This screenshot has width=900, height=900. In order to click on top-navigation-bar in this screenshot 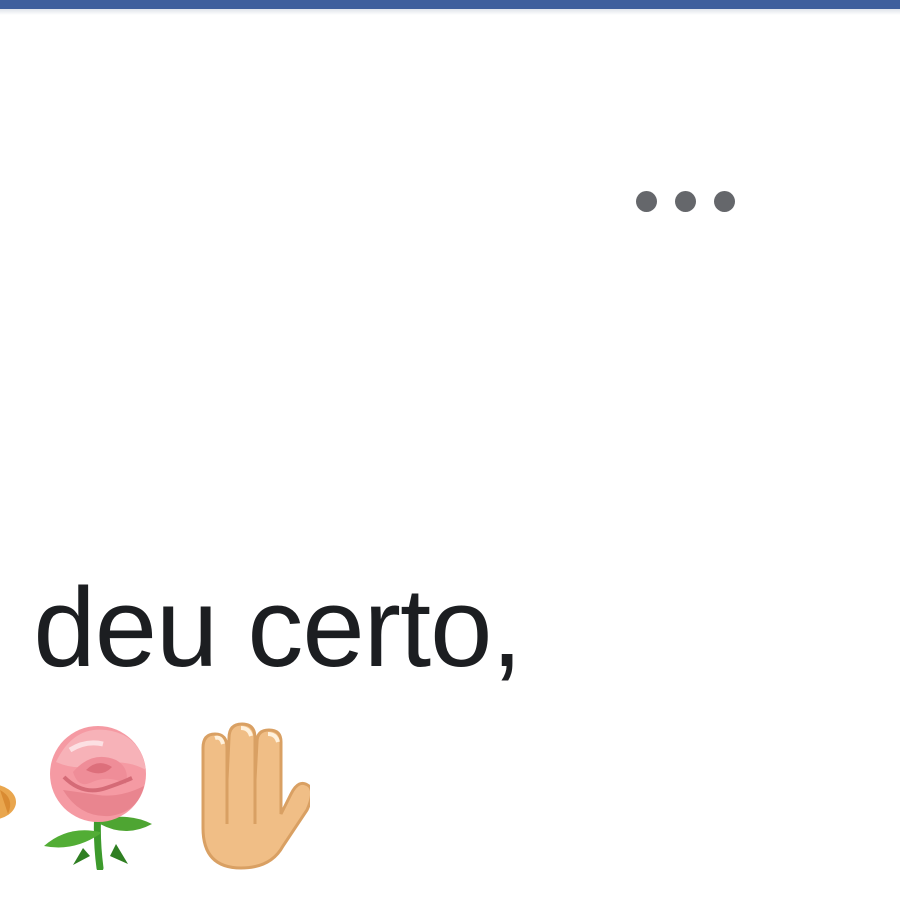, I will do `click(450, 4)`.